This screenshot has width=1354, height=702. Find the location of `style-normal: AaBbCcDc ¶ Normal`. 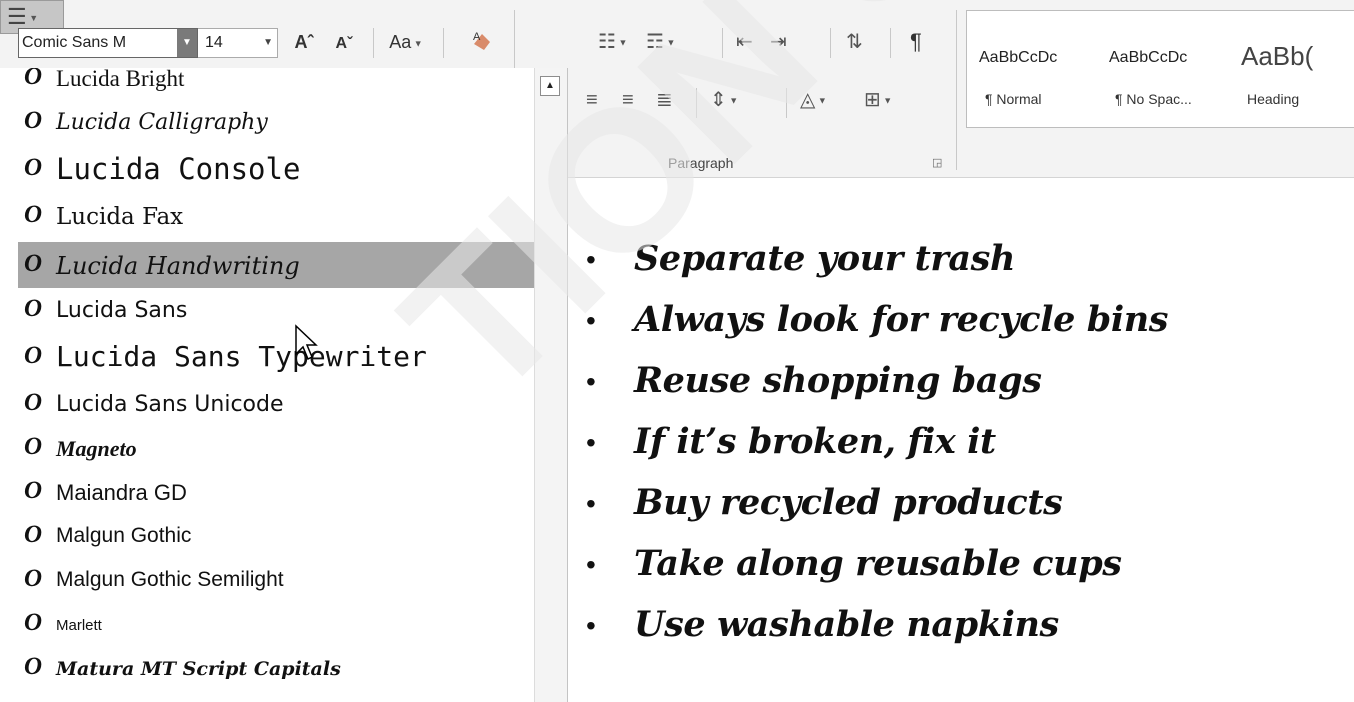

style-normal: AaBbCcDc ¶ Normal is located at coordinates (1026, 69).